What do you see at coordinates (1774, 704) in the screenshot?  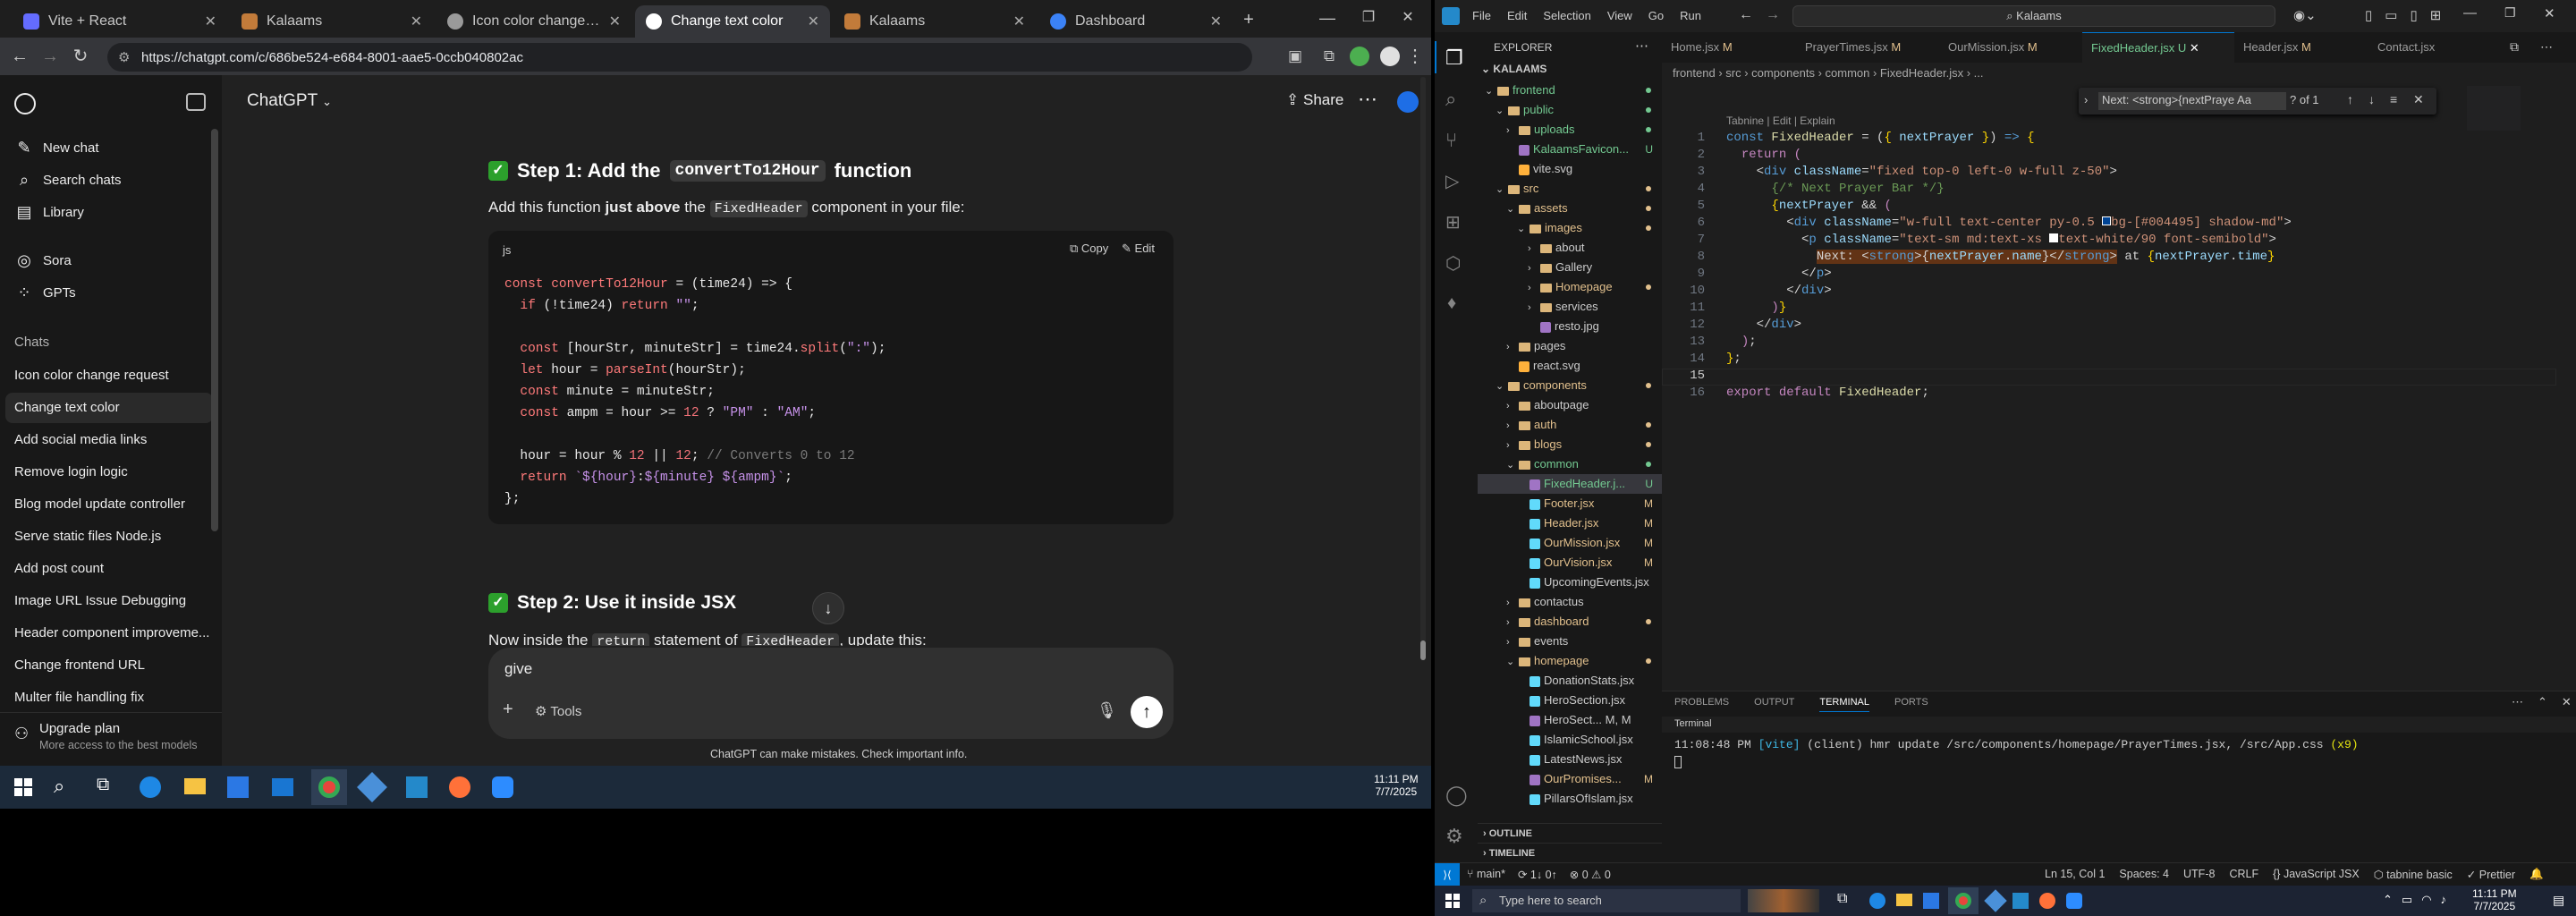 I see `tab-output: OUTPUT` at bounding box center [1774, 704].